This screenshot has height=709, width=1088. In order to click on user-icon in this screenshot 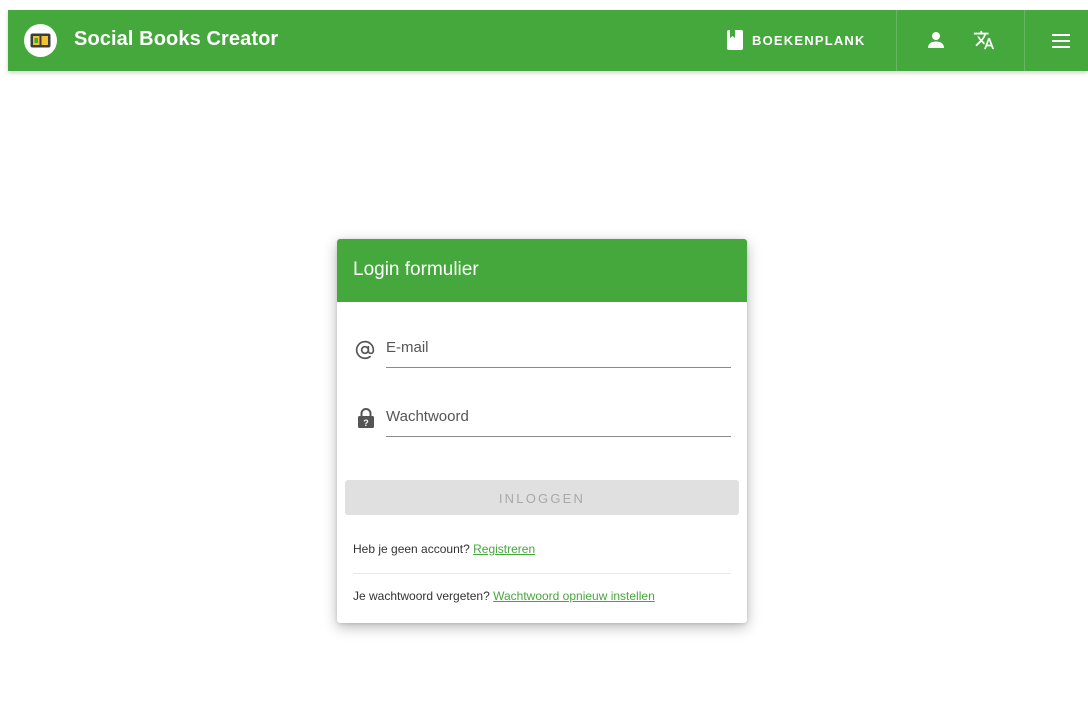, I will do `click(936, 40)`.